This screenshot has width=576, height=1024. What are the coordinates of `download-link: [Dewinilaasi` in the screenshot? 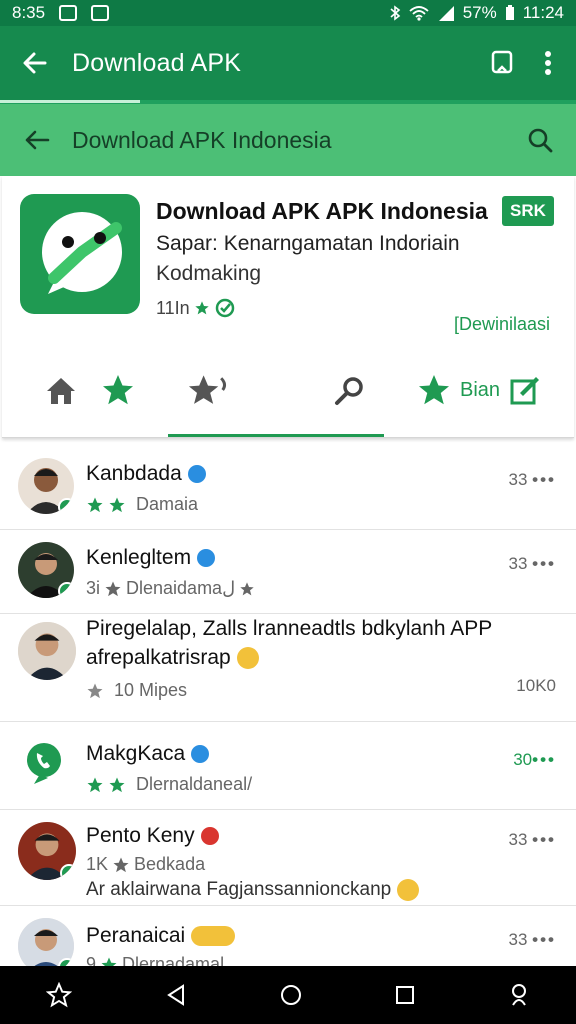 It's located at (502, 324).